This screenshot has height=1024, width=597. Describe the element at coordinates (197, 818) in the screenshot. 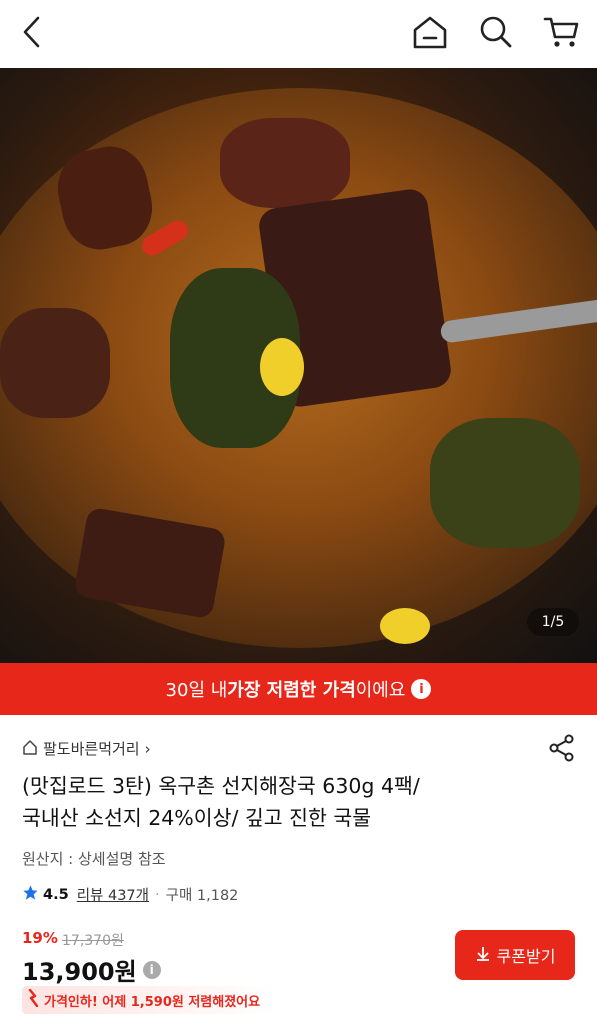

I see `product-title-line2: 국내산 소선지 24%이상/ 깊고 진한 국물` at that location.